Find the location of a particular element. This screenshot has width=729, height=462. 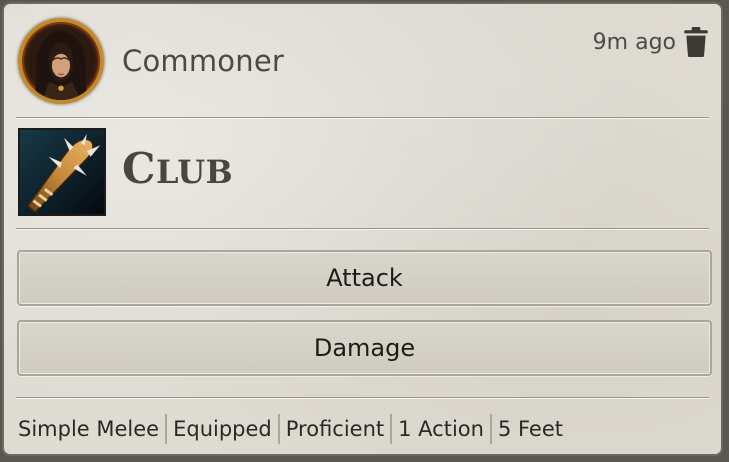

actor-name: Commoner is located at coordinates (203, 61).